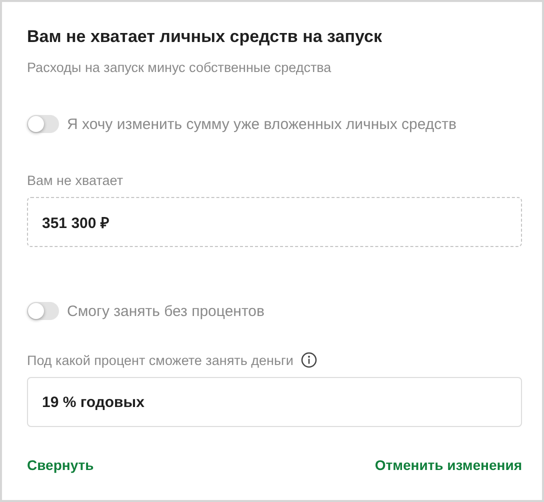 The height and width of the screenshot is (502, 544). I want to click on cancel-changes-link: Отменить изменения, so click(448, 465).